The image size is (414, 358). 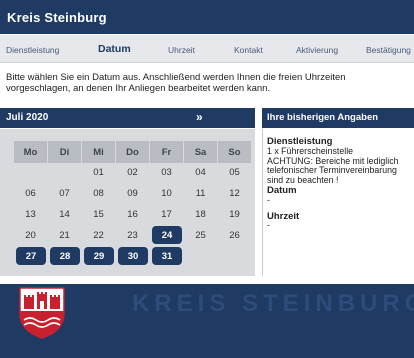 I want to click on summary-time-value: -, so click(x=268, y=225).